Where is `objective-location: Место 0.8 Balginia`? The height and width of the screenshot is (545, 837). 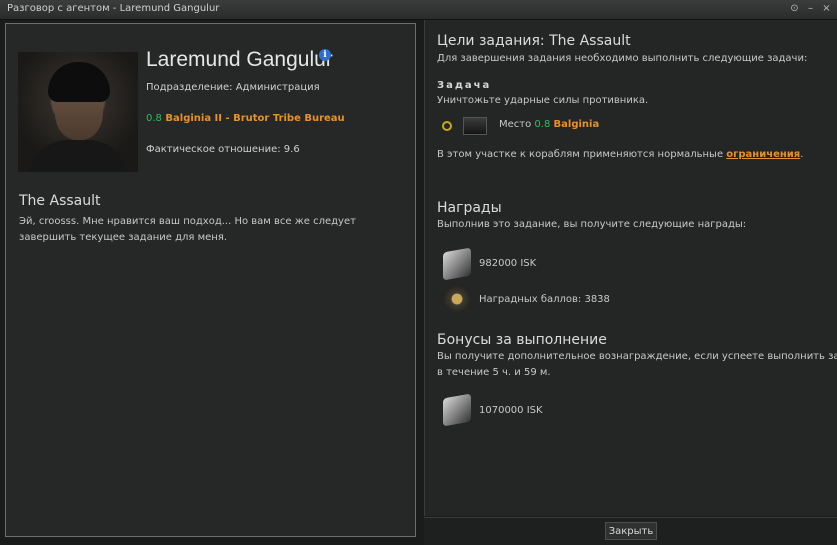 objective-location: Место 0.8 Balginia is located at coordinates (549, 124).